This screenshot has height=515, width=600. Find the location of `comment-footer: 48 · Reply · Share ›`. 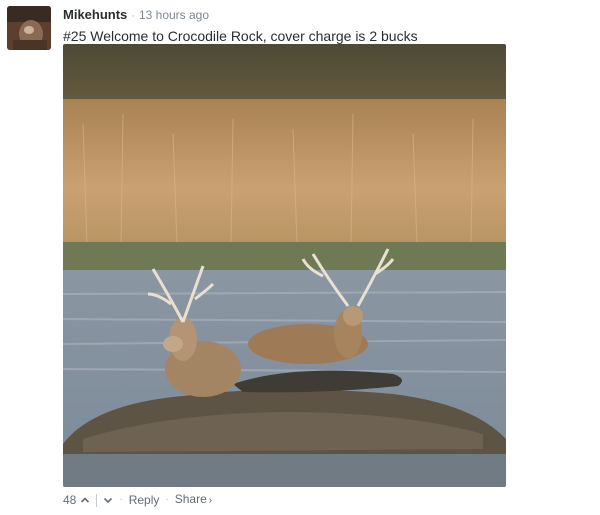

comment-footer: 48 · Reply · Share › is located at coordinates (137, 500).